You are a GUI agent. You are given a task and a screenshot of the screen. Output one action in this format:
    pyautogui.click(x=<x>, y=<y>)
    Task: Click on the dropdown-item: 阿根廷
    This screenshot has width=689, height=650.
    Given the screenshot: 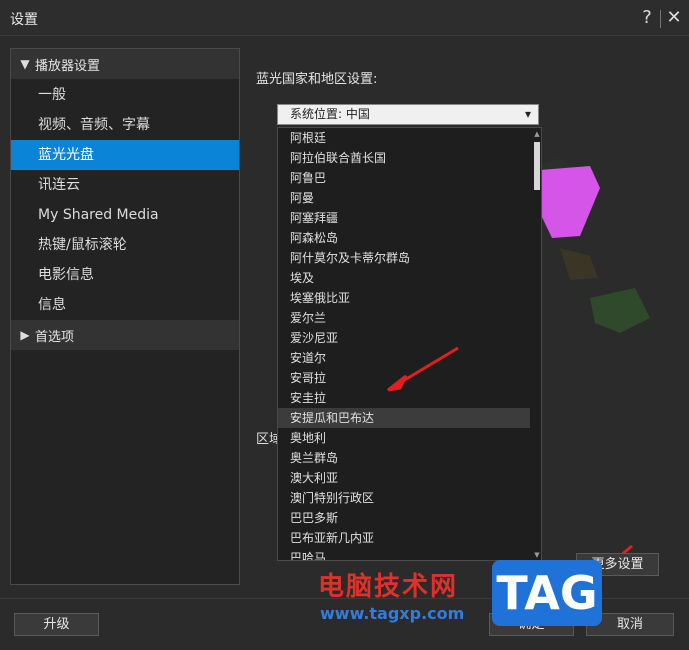 What is the action you would take?
    pyautogui.click(x=404, y=138)
    